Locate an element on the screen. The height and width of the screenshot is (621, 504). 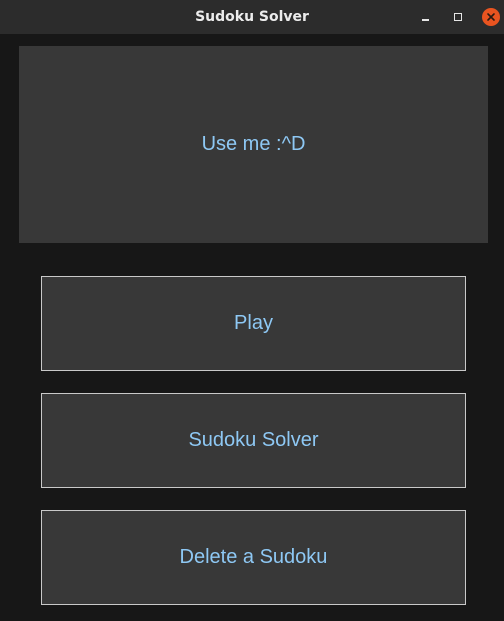
play-button: Play is located at coordinates (253, 323).